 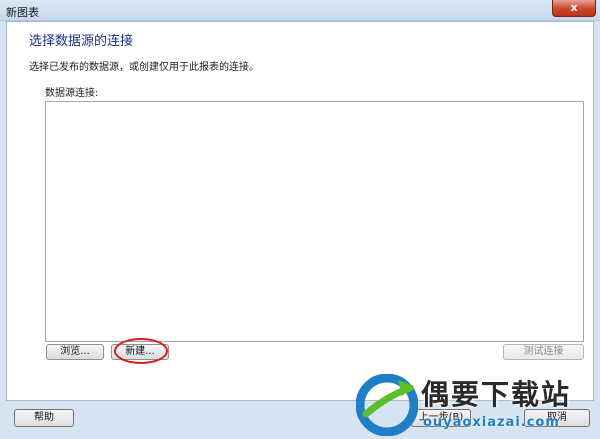 I want to click on page-description: 选择已发布的数据源，或创建仅用于此报表的连接。, so click(x=144, y=67).